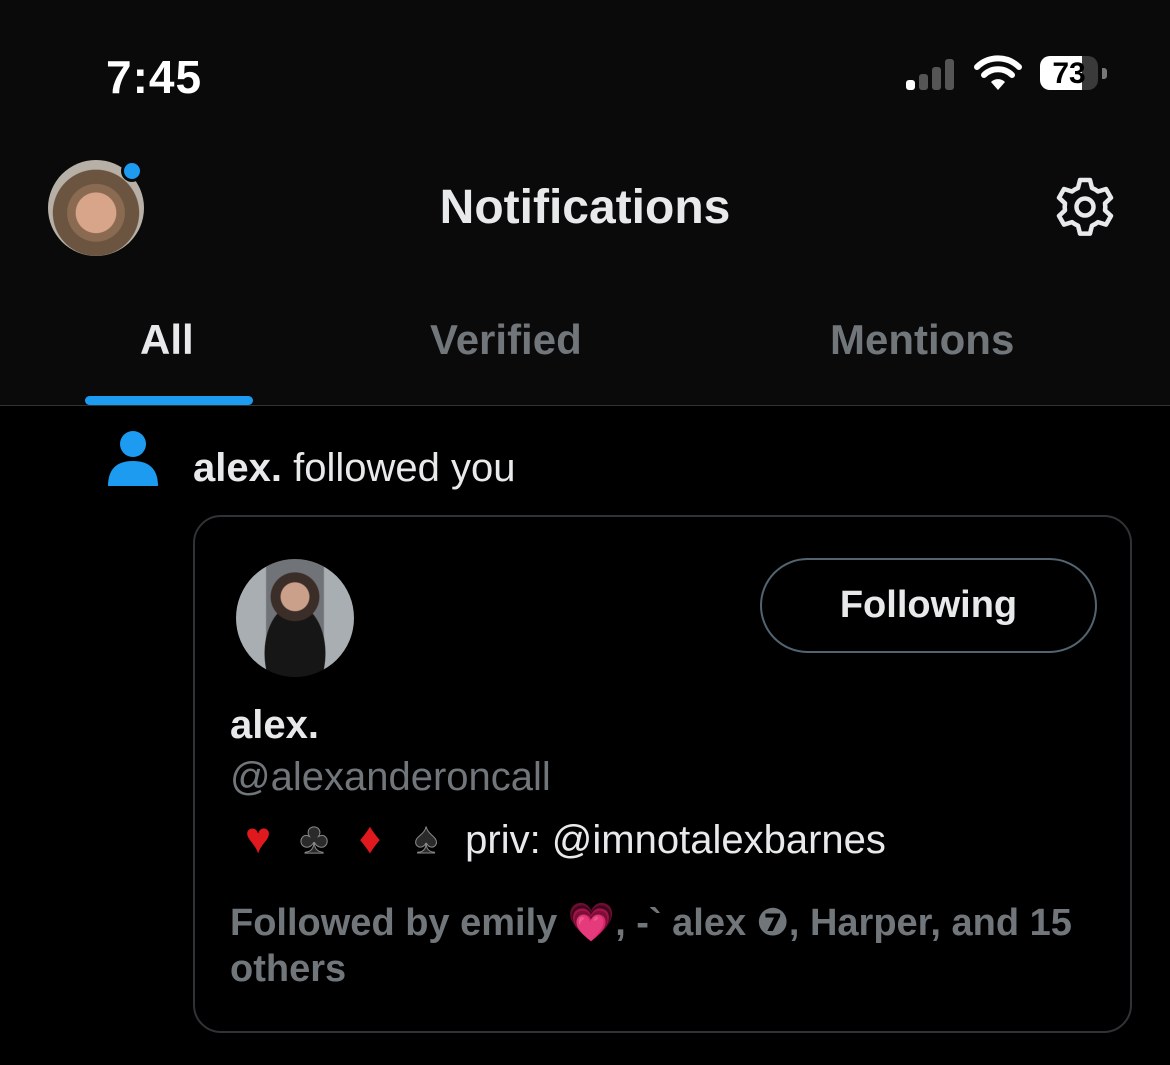  Describe the element at coordinates (295, 618) in the screenshot. I see `user-avatar` at that location.